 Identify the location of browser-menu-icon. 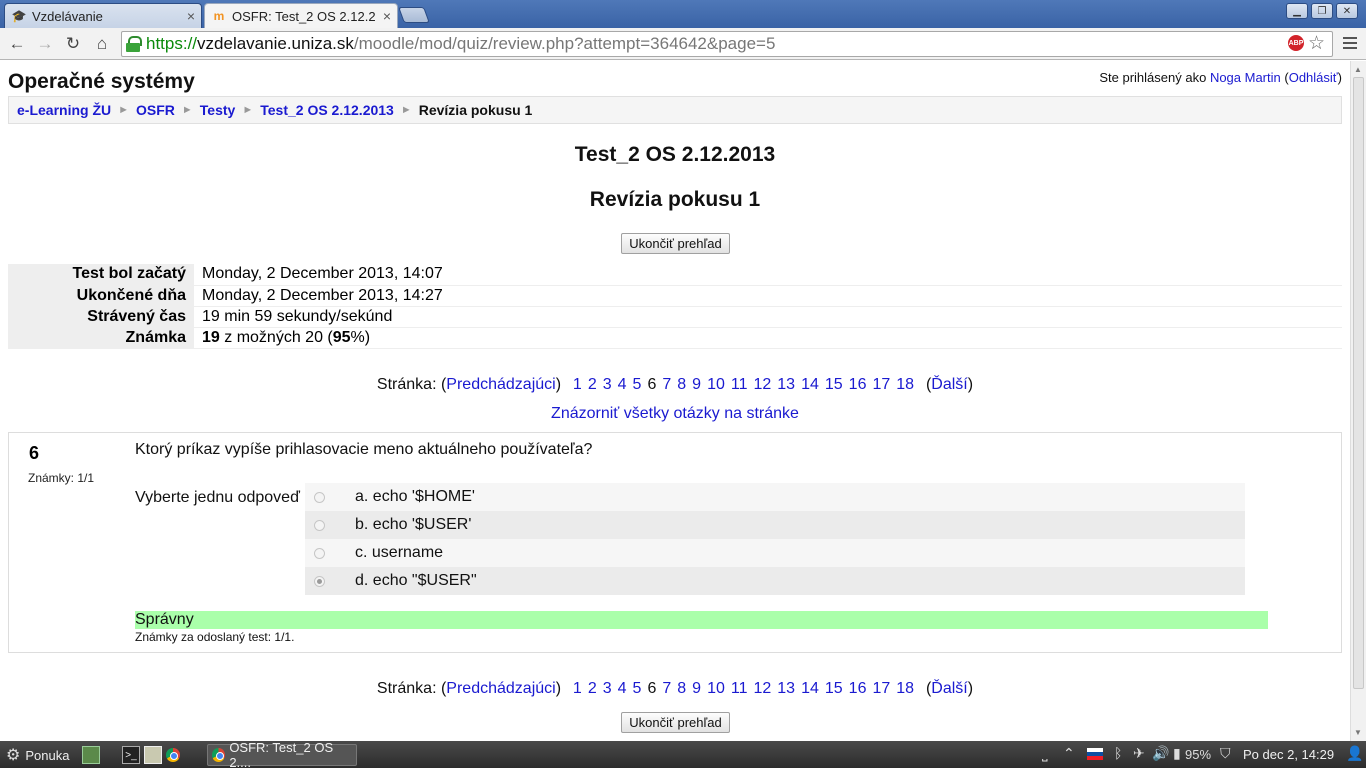
(1350, 43).